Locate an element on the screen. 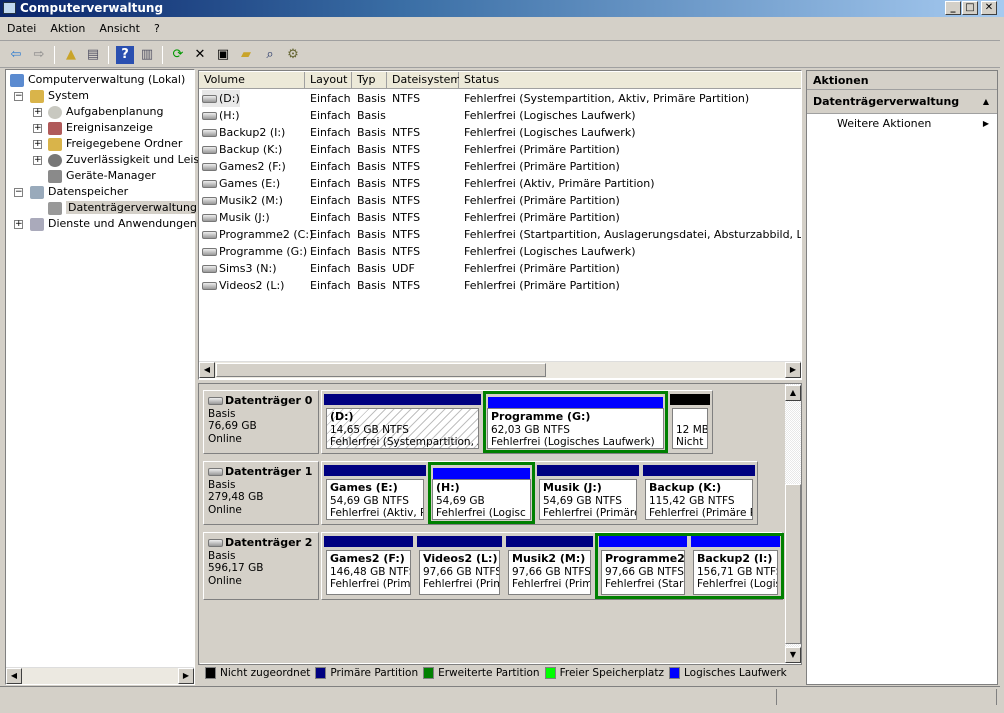 The width and height of the screenshot is (1004, 713). minimize-button: _ is located at coordinates (953, 8).